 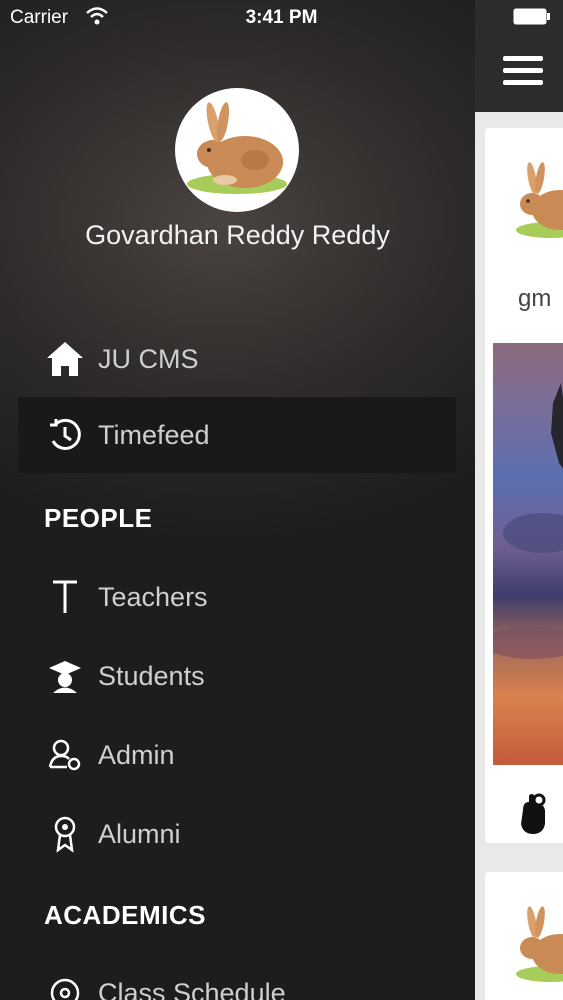 I want to click on menu-item-label: Alumni, so click(x=139, y=833).